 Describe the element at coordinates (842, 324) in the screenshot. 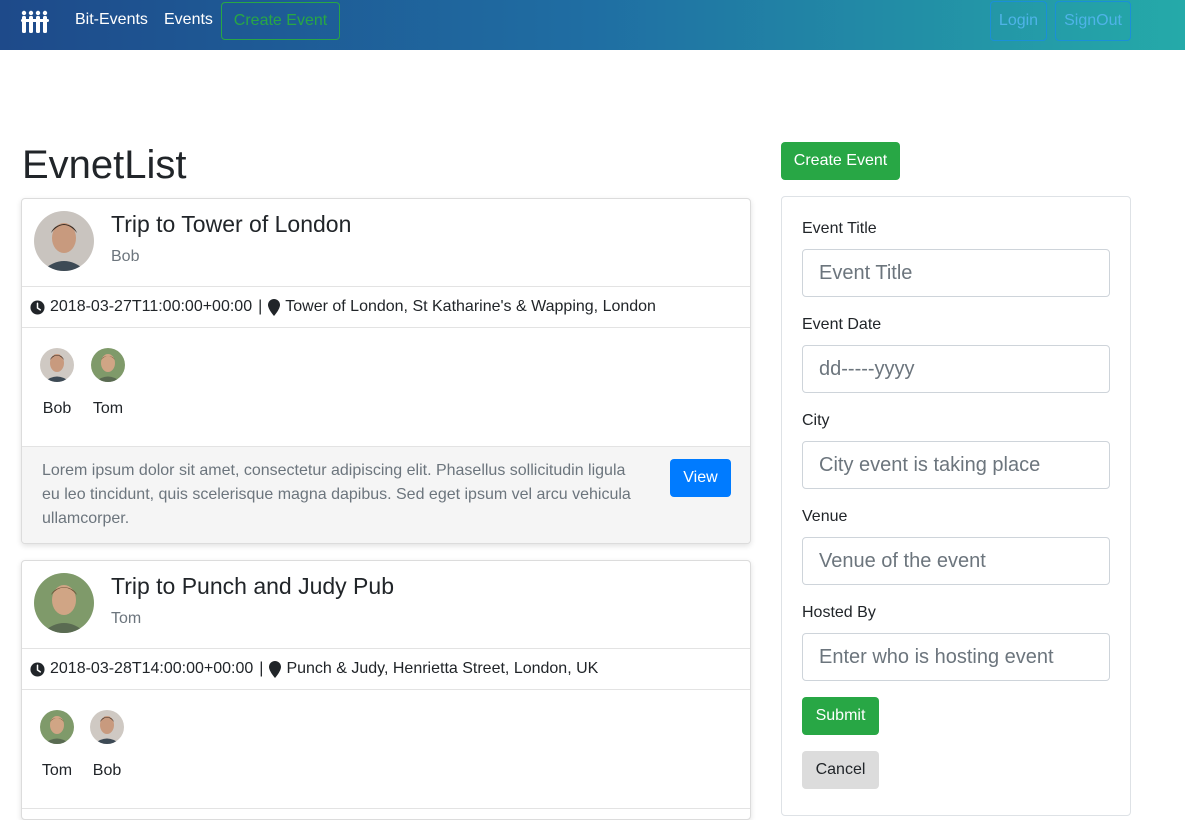

I see `event-date-label: Event Date` at that location.